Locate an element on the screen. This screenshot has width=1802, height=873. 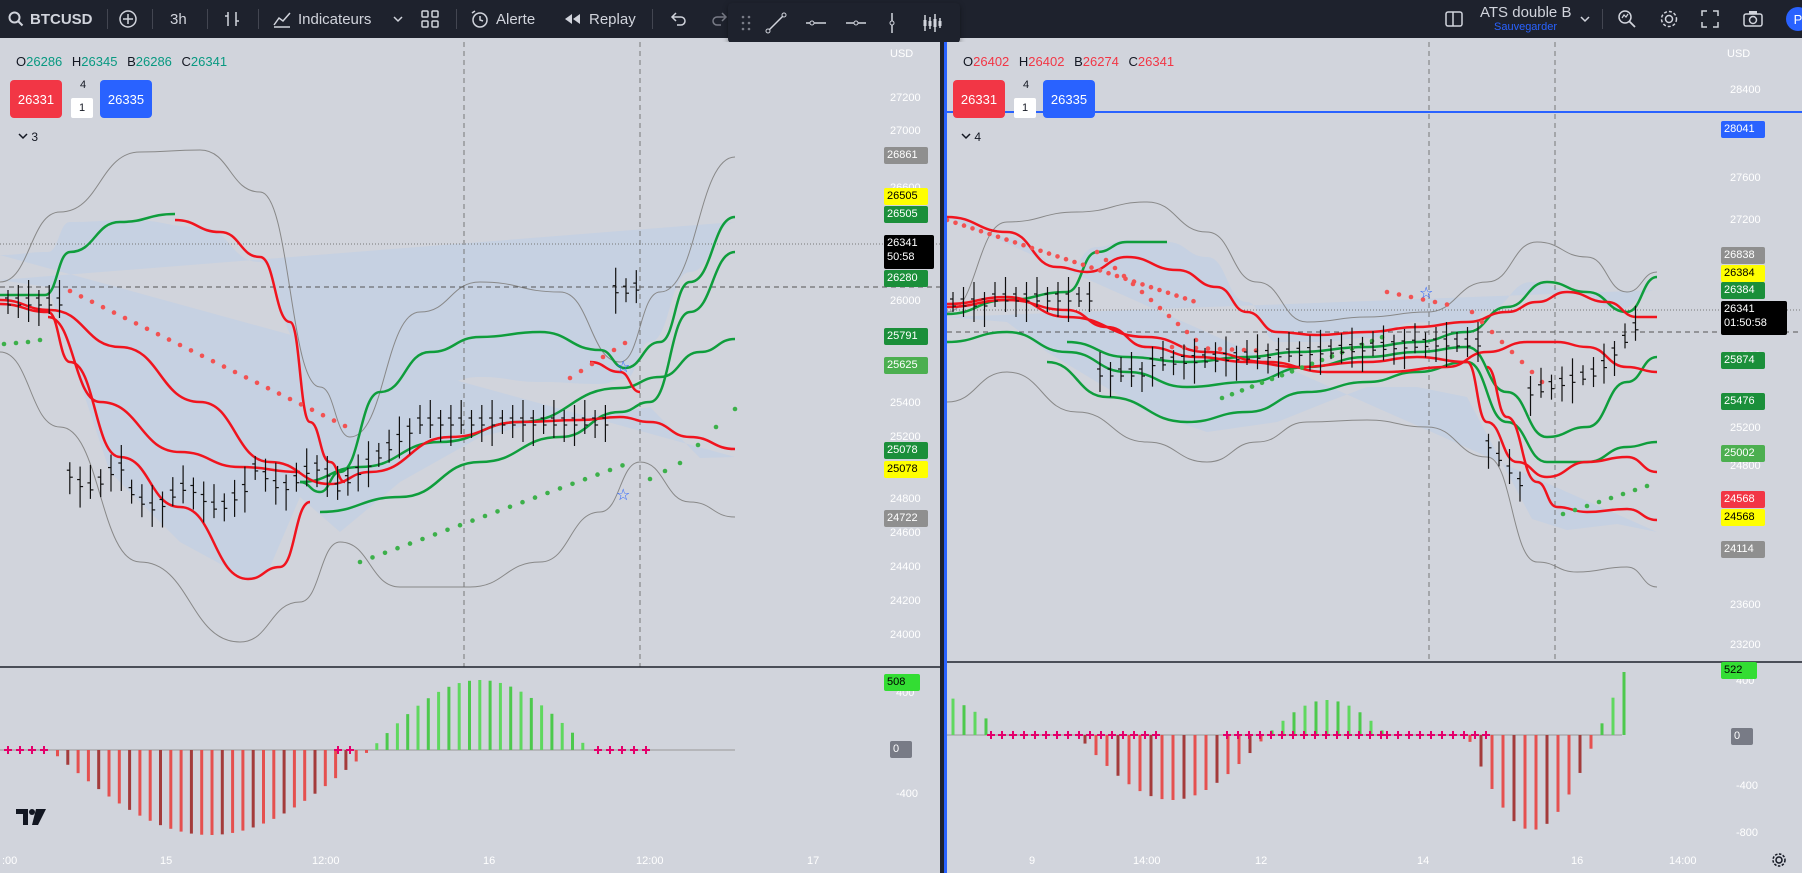
avatar-initial: P is located at coordinates (1797, 19).